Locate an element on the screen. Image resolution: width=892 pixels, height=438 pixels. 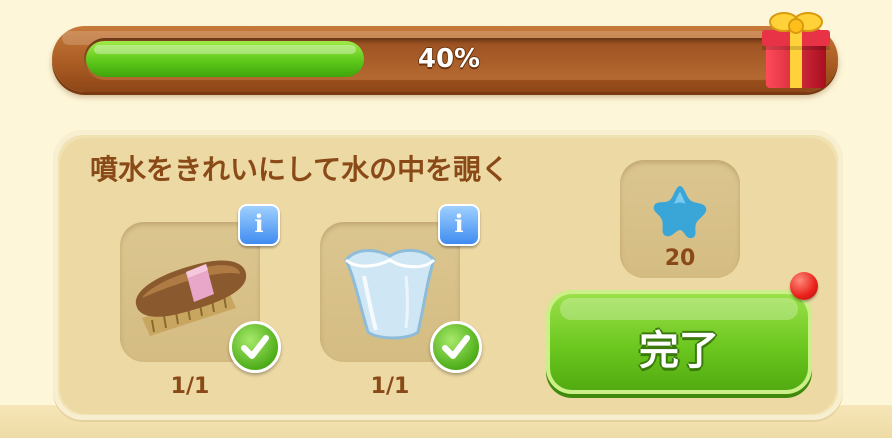
progress-fill is located at coordinates (225, 59).